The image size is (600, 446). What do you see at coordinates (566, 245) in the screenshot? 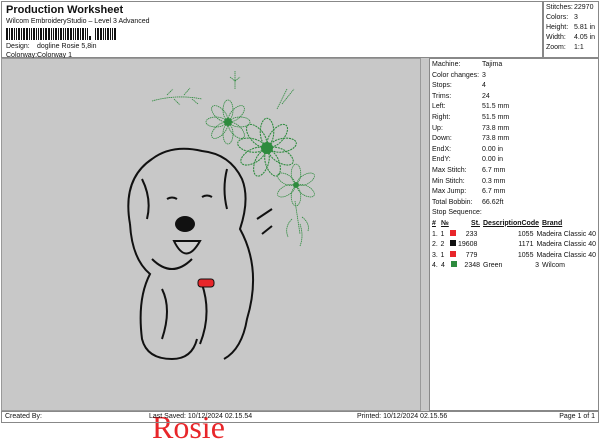
I see `thread-brand: Madeira Classic 40` at bounding box center [566, 245].